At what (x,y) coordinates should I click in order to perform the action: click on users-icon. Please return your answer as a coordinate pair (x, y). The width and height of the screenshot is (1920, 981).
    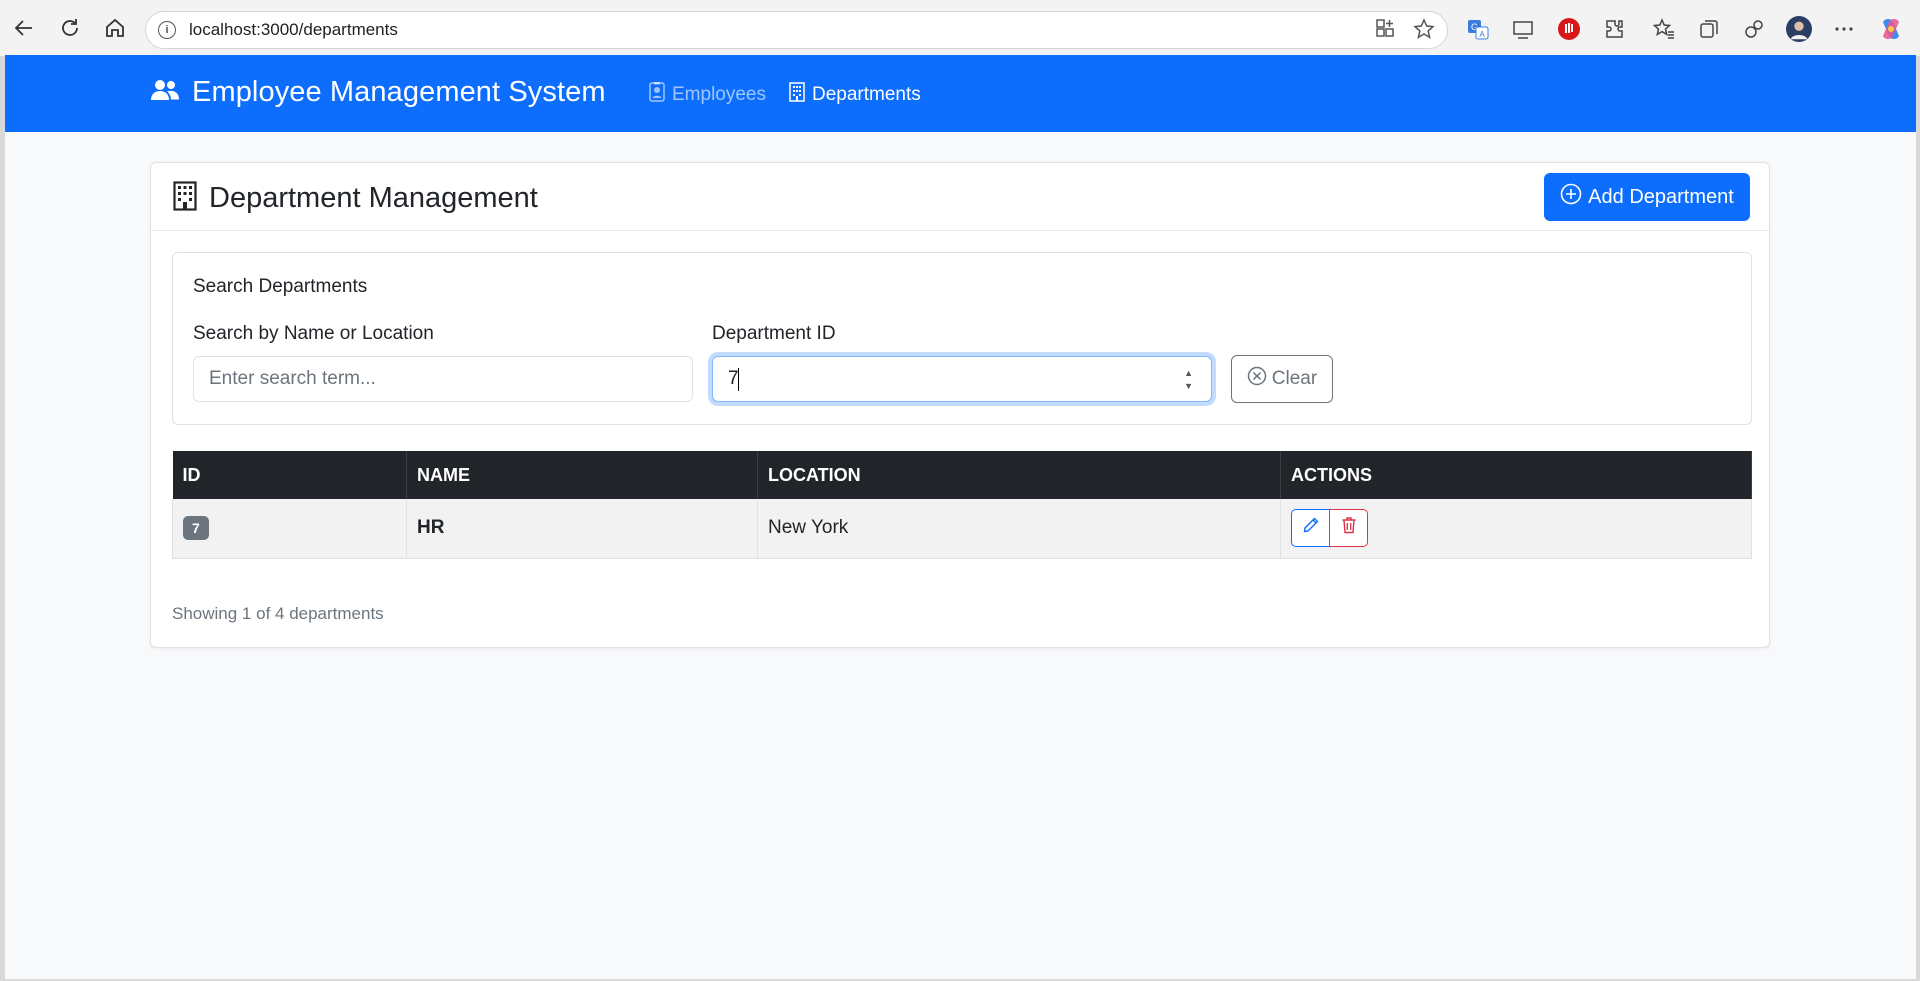
    Looking at the image, I should click on (165, 92).